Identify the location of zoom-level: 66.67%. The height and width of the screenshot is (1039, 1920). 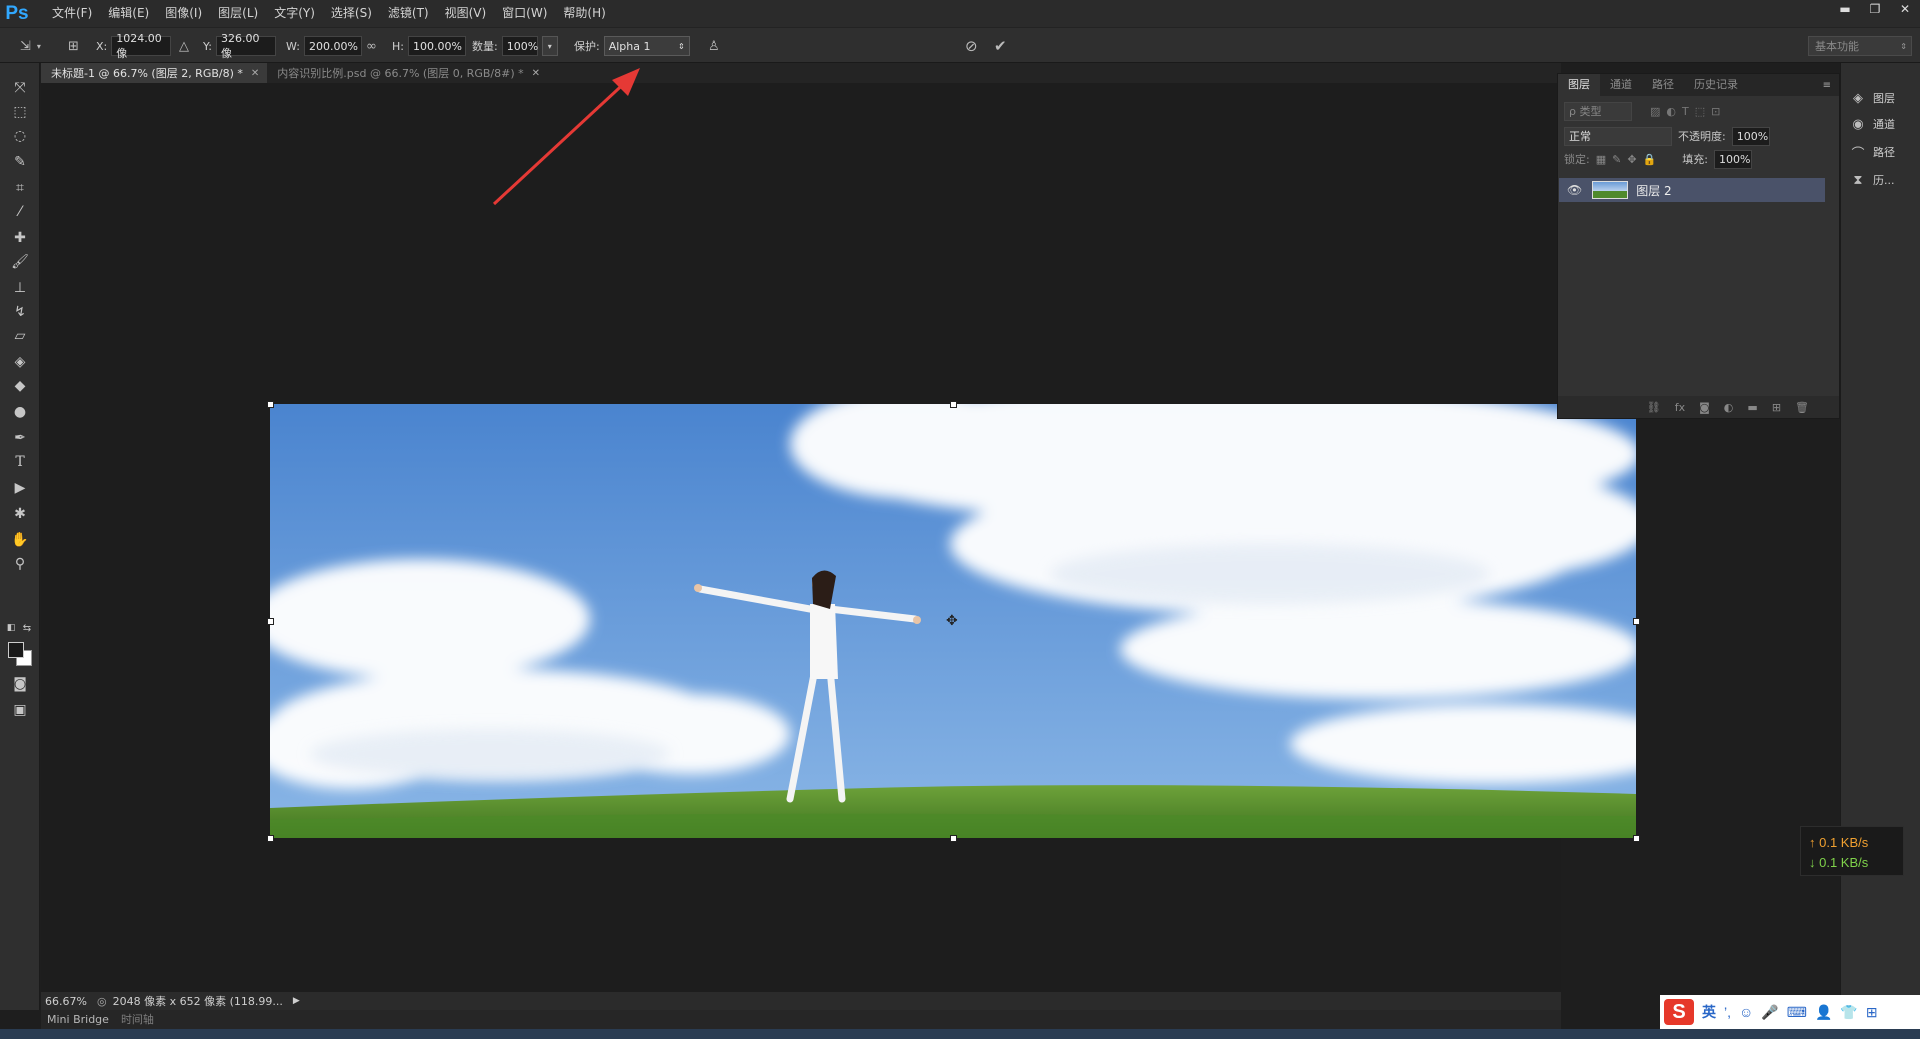
(68, 1001).